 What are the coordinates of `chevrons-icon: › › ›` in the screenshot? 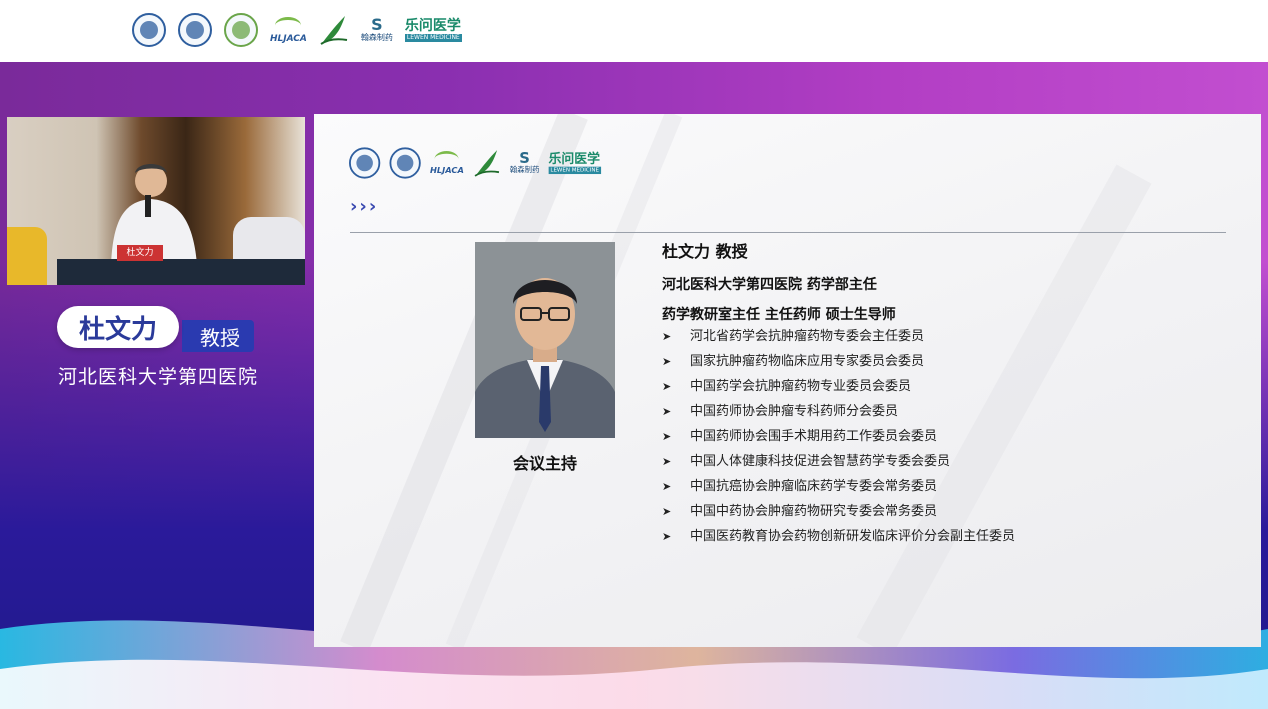 It's located at (363, 206).